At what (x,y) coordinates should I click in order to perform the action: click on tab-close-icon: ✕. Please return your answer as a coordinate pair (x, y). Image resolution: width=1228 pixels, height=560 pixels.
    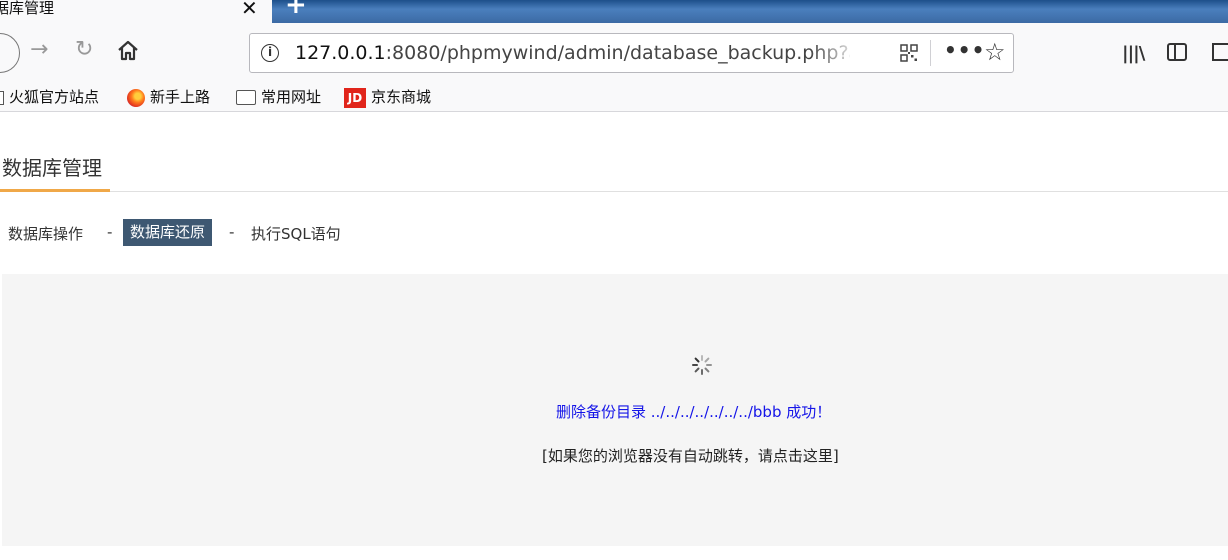
    Looking at the image, I should click on (249, 9).